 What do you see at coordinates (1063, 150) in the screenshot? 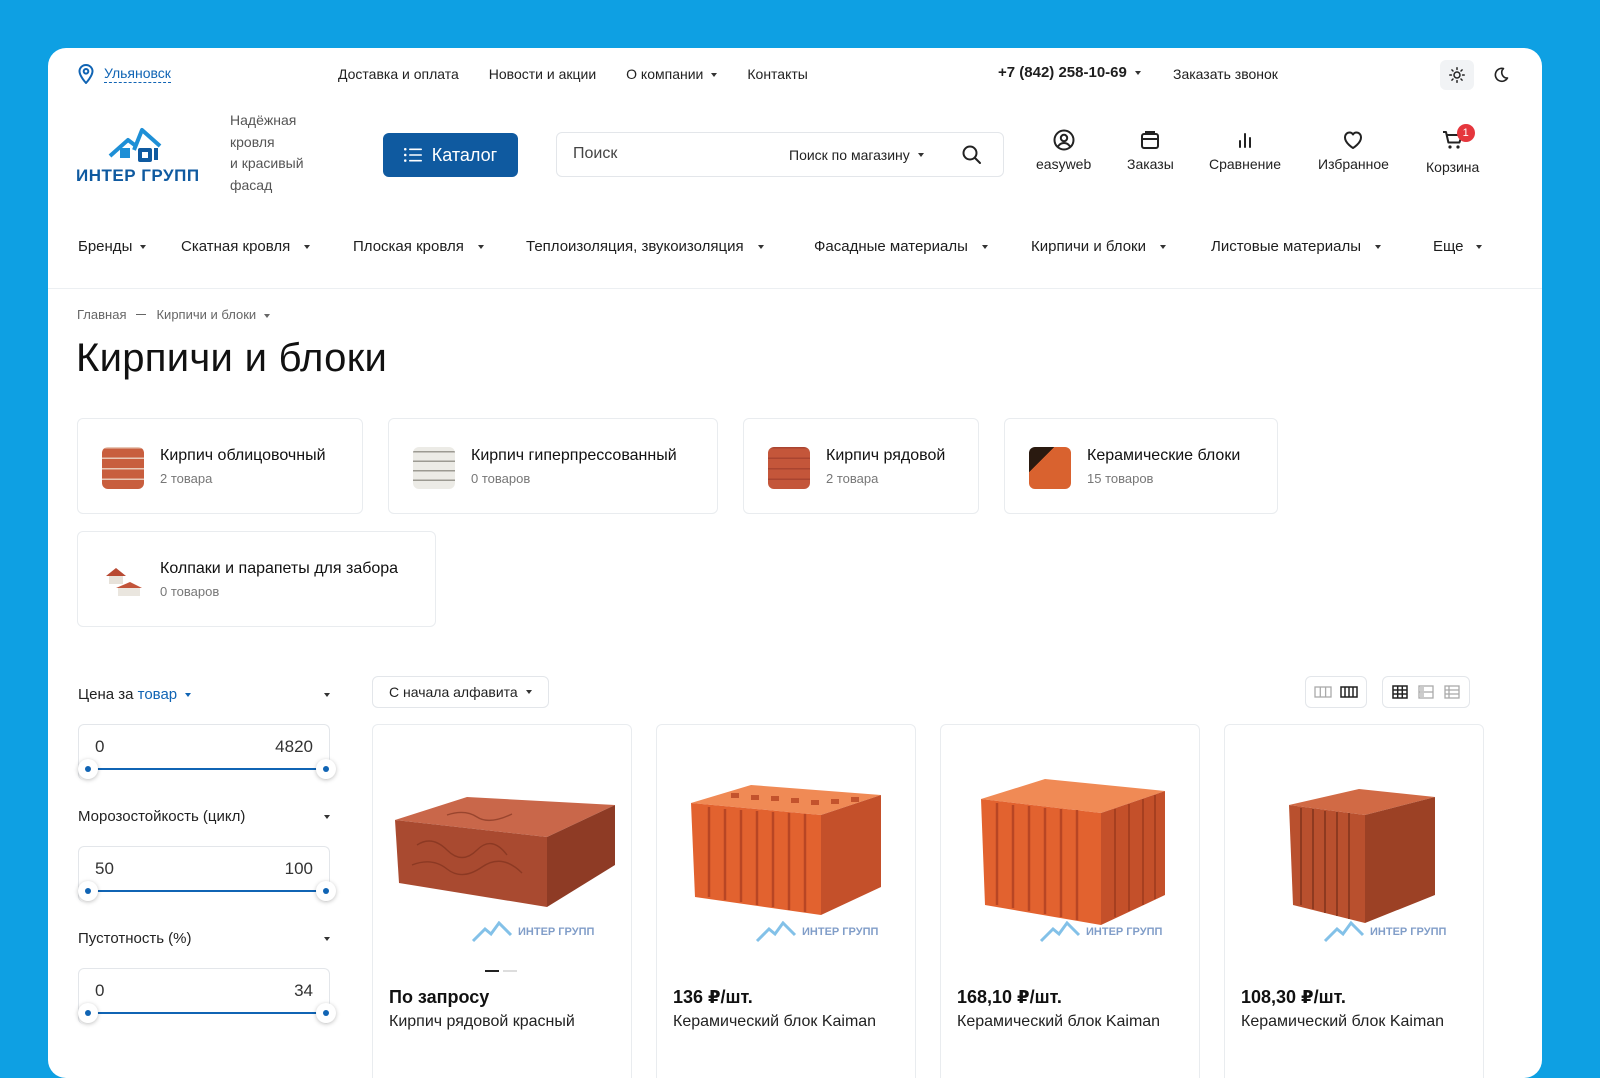
I see `header-account: easyweb` at bounding box center [1063, 150].